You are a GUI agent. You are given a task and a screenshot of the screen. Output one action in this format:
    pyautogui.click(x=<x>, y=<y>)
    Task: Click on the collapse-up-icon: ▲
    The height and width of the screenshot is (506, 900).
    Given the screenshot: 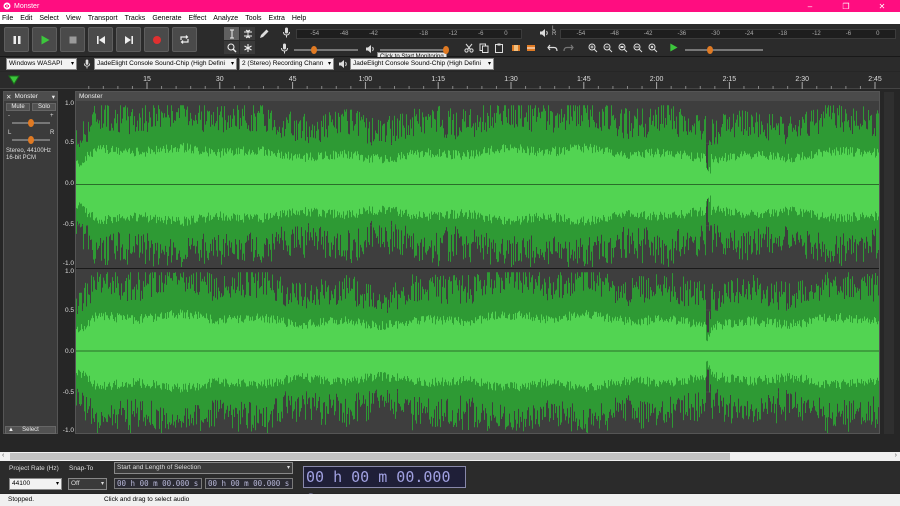 What is the action you would take?
    pyautogui.click(x=11, y=430)
    